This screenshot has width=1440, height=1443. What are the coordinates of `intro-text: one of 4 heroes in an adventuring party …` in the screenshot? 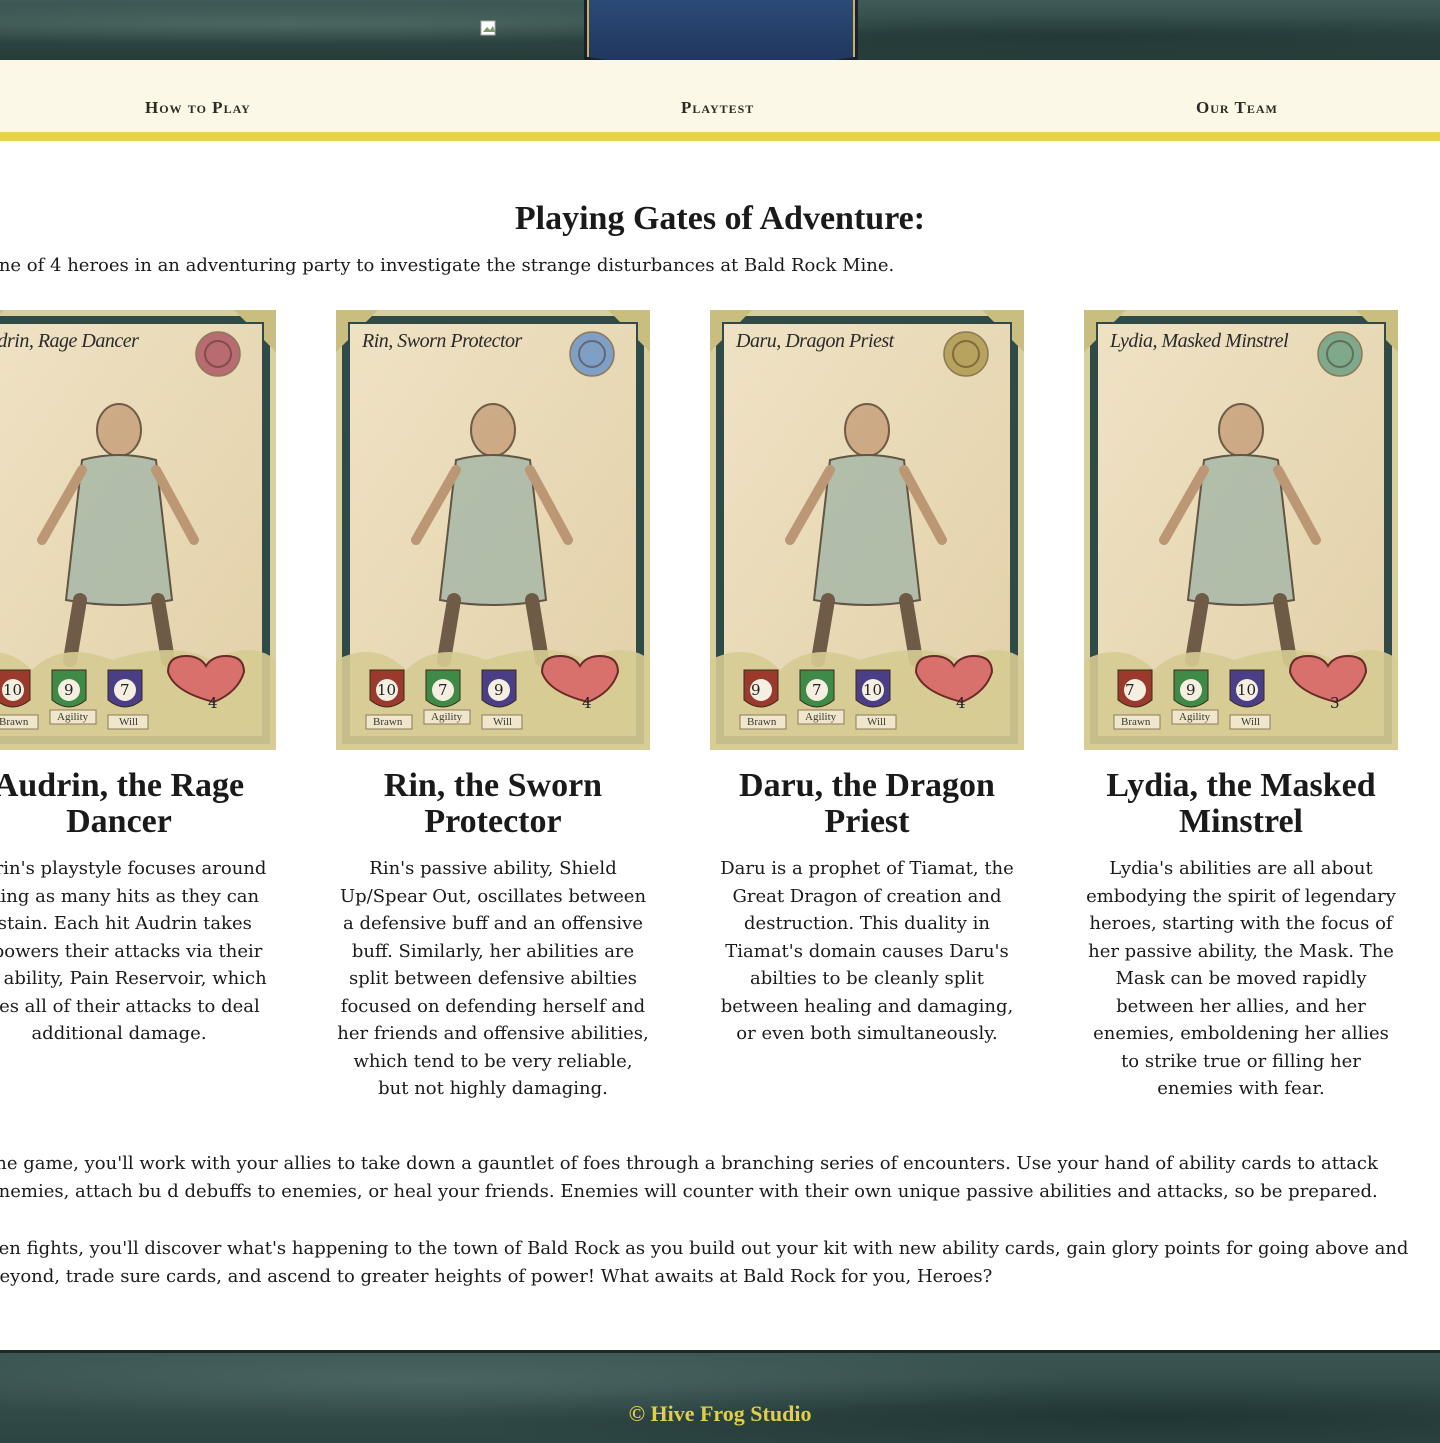 It's located at (447, 265).